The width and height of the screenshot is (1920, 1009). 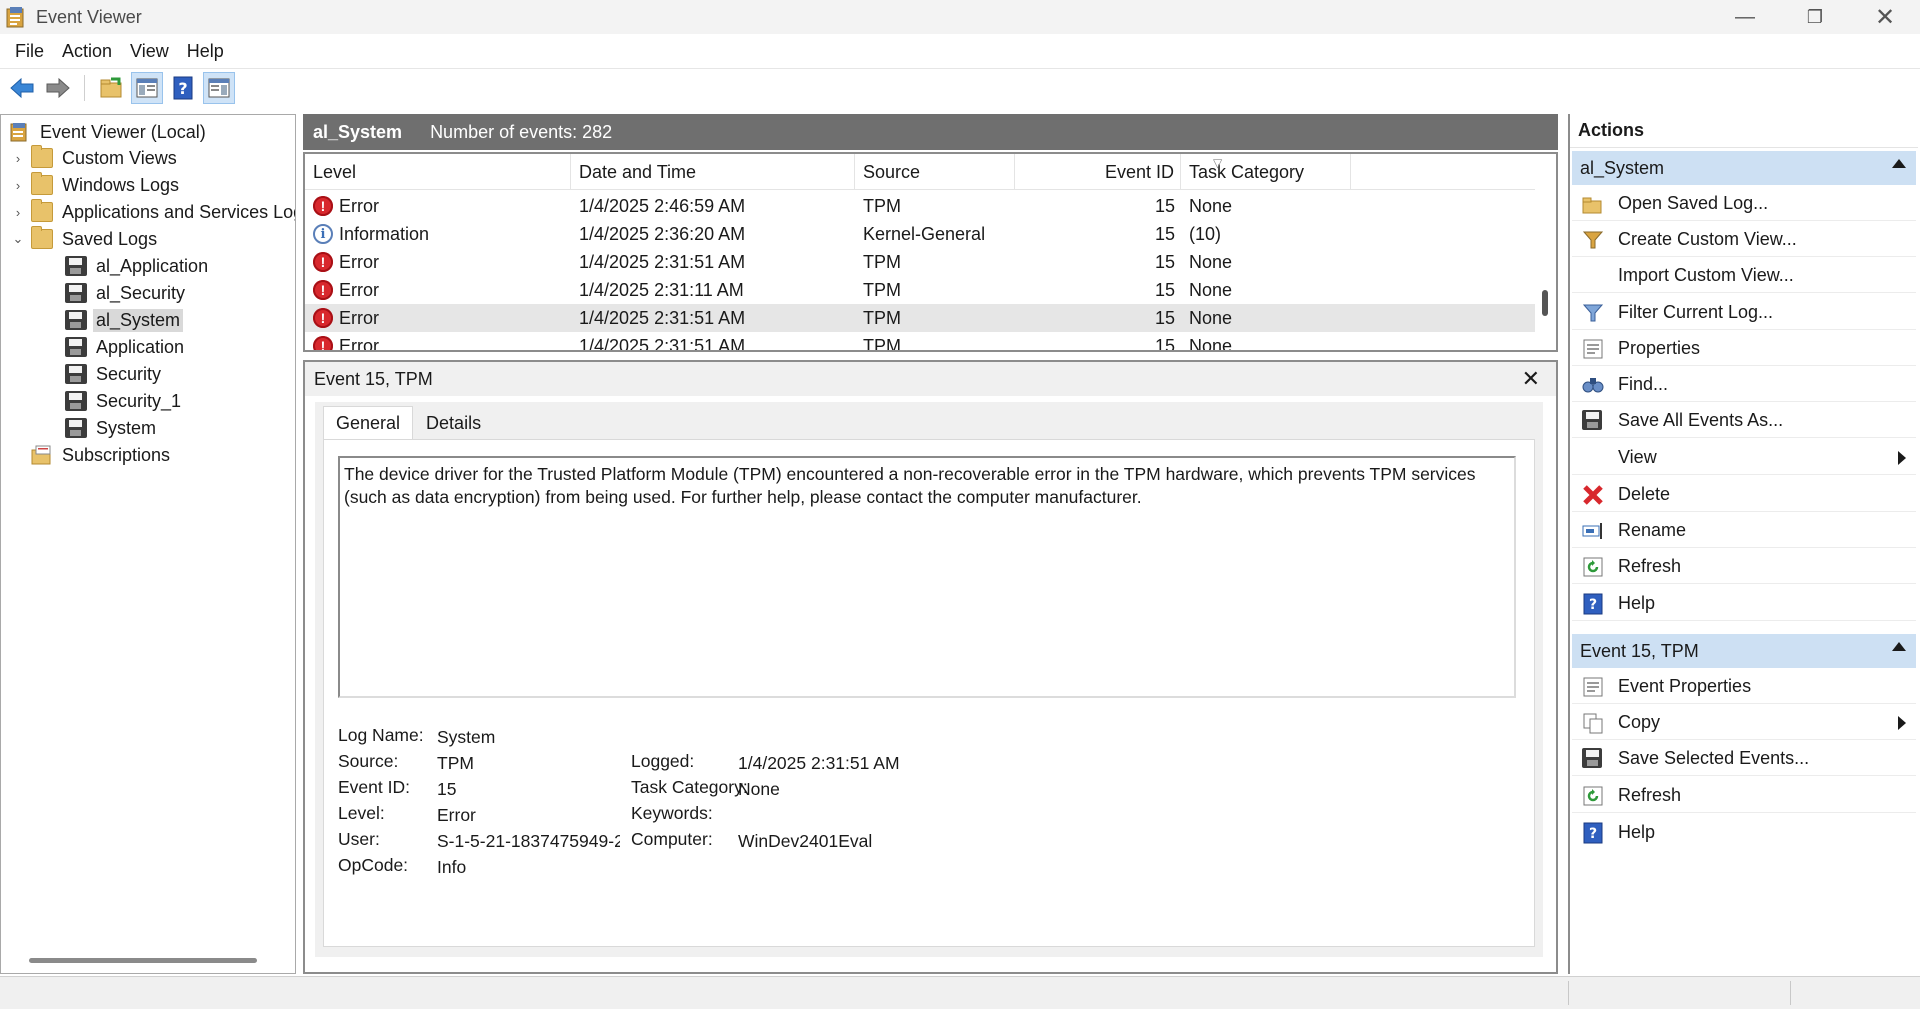 What do you see at coordinates (1744, 686) in the screenshot?
I see `action-event-properties: Event Properties` at bounding box center [1744, 686].